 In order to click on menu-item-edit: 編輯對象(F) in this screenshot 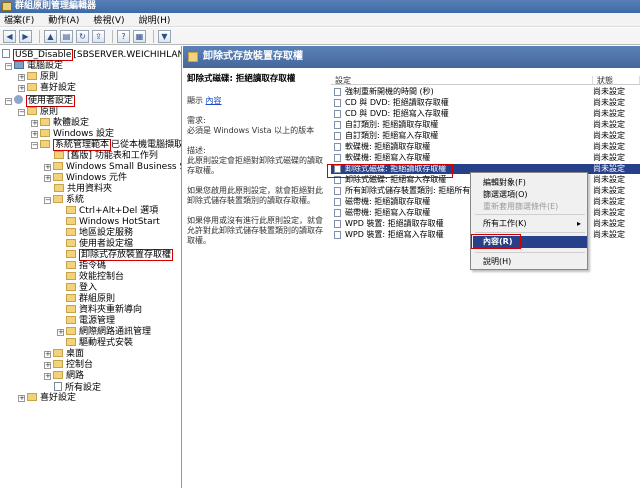, I will do `click(504, 182)`.